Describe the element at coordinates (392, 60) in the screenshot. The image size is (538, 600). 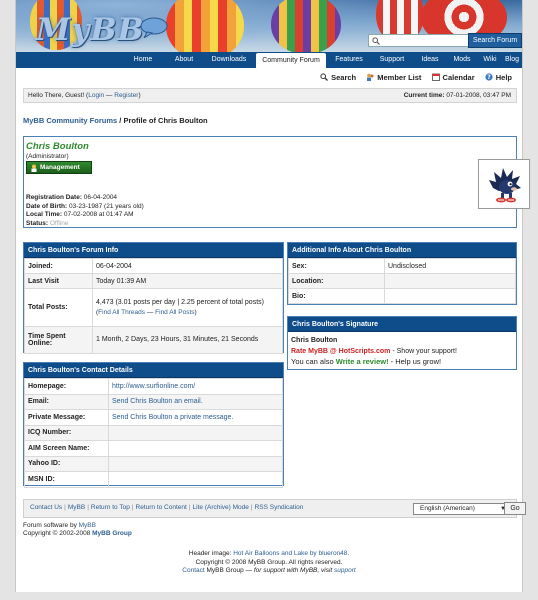
I see `nav-support: Support` at that location.